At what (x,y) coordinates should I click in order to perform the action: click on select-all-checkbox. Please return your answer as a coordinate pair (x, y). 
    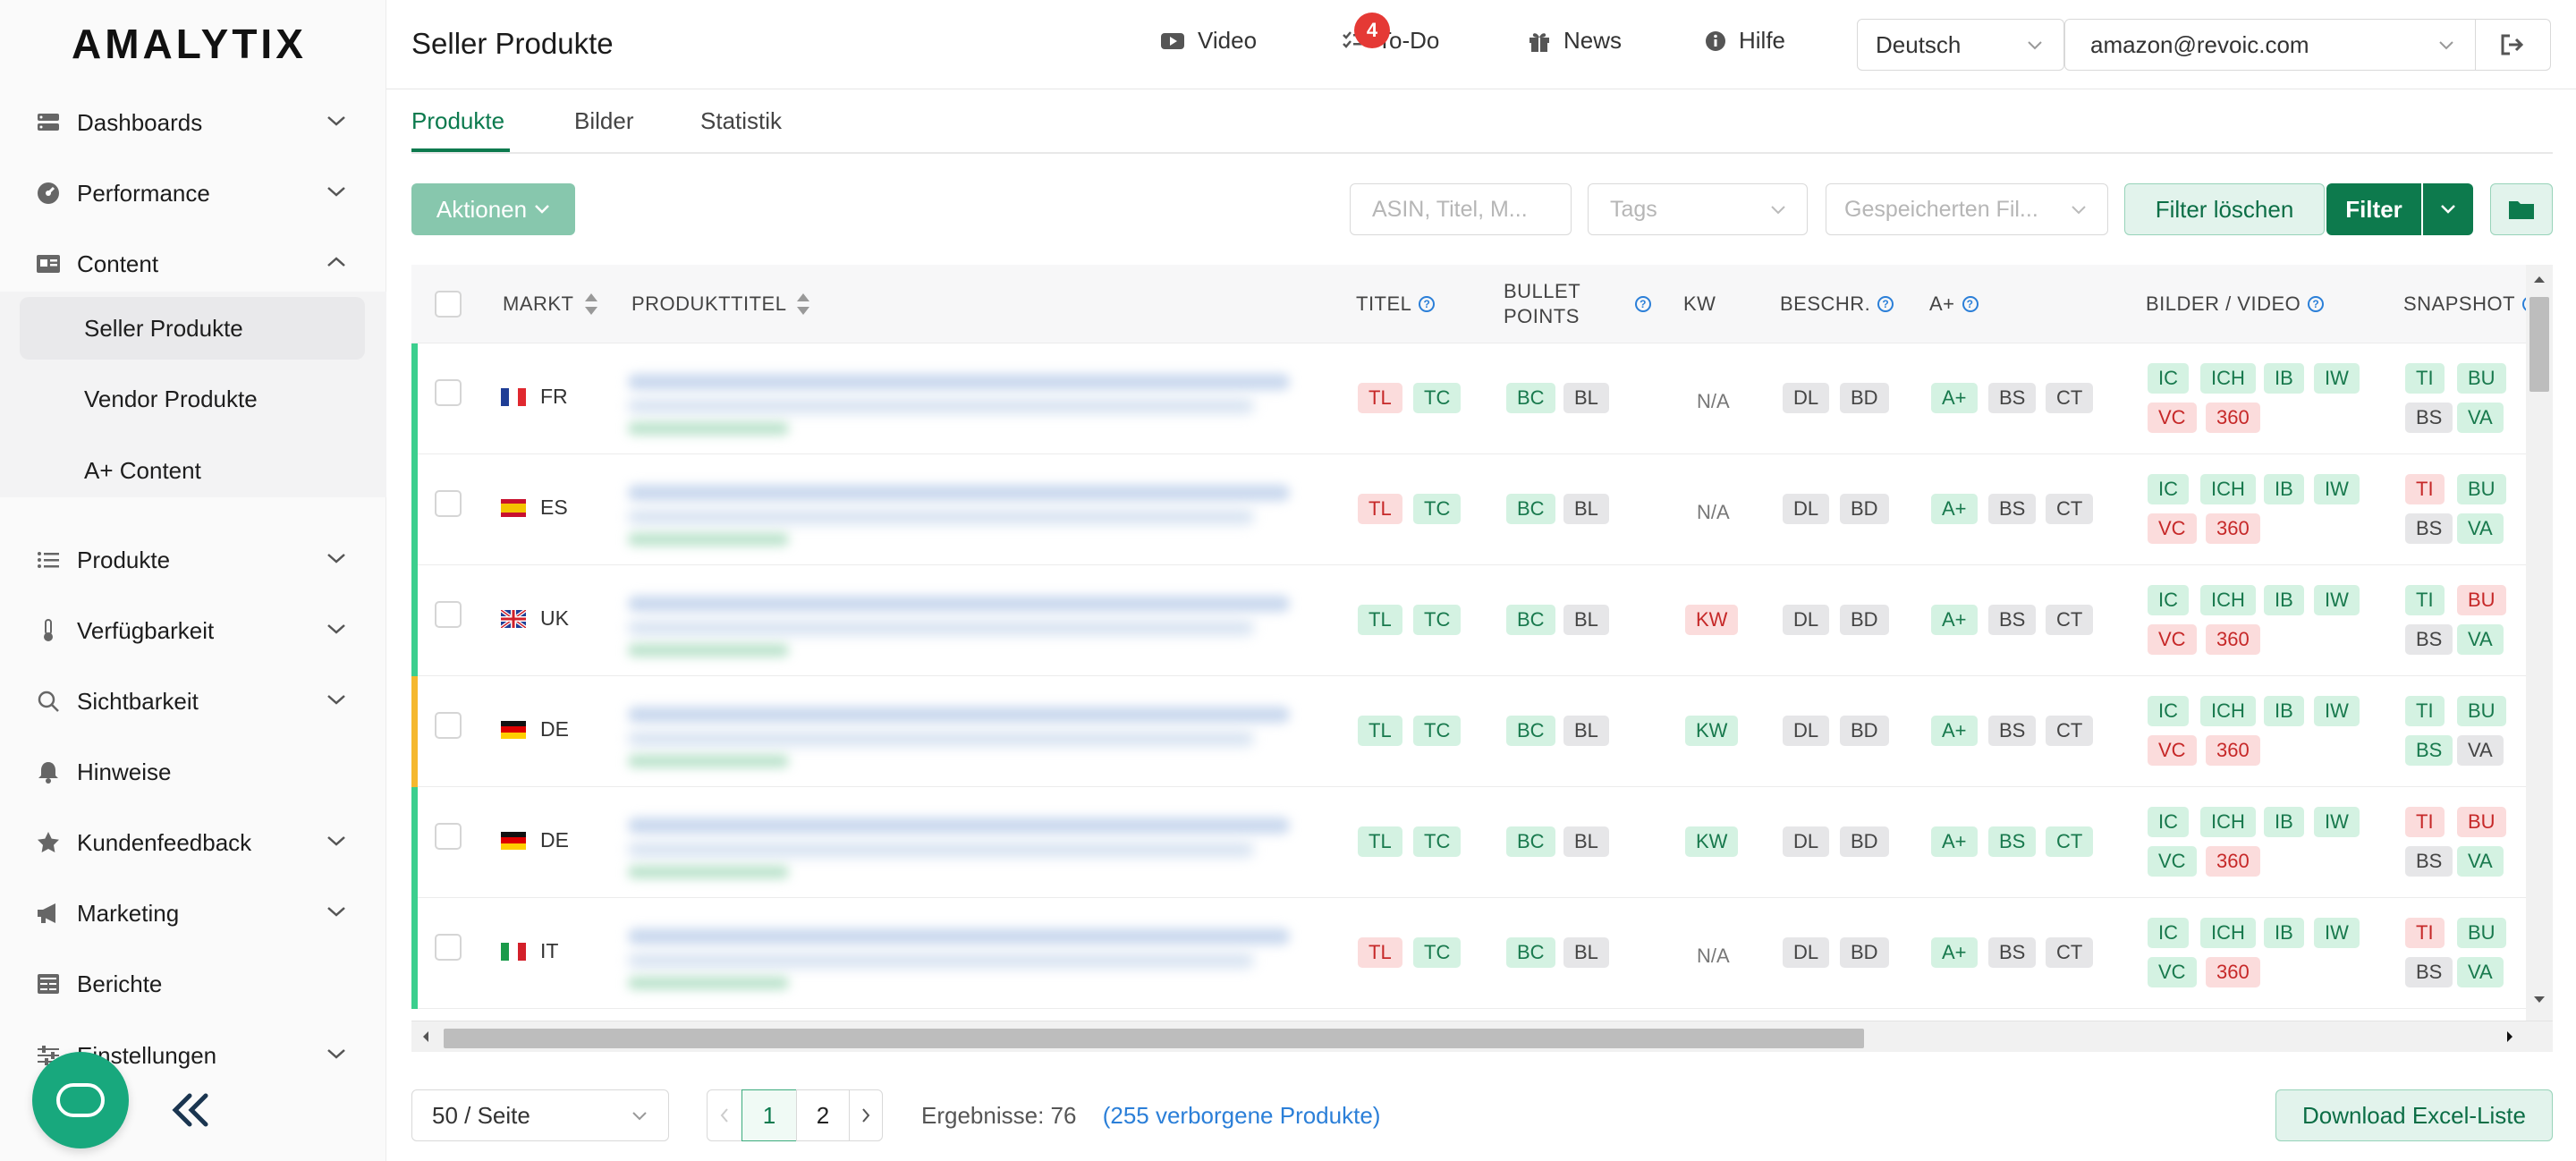
    Looking at the image, I should click on (448, 304).